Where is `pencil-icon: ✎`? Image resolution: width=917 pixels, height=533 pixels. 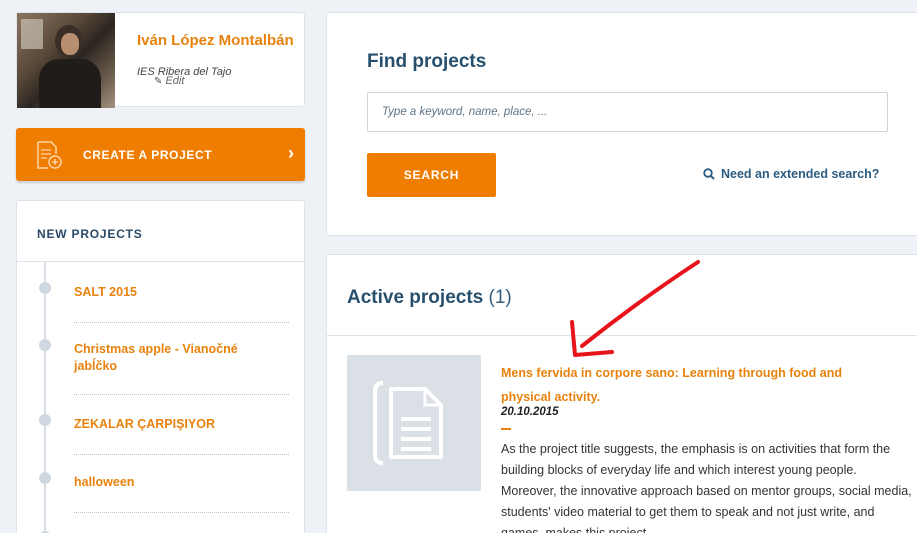 pencil-icon: ✎ is located at coordinates (158, 81).